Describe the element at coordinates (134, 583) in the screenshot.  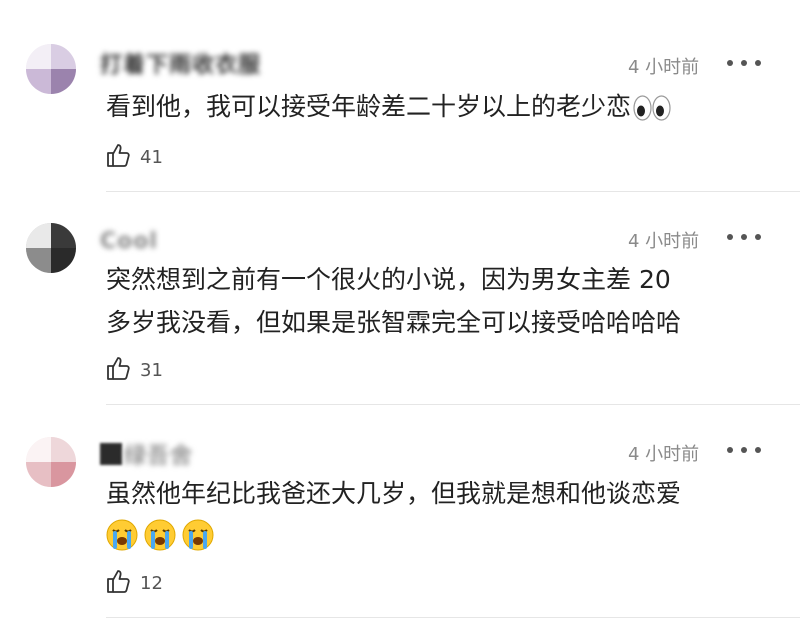
I see `like-button: 12` at that location.